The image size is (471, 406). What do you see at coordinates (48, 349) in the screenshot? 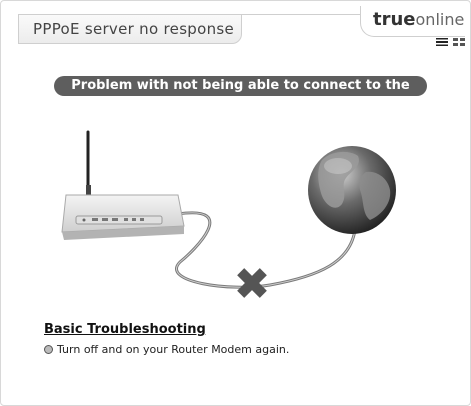
I see `bullet-icon` at bounding box center [48, 349].